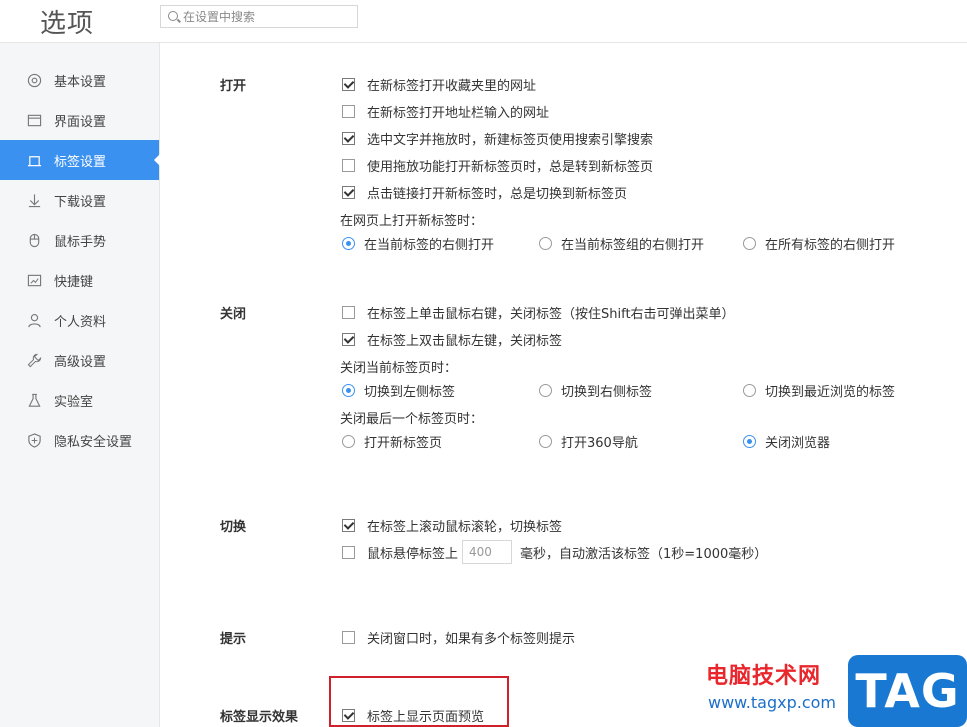  What do you see at coordinates (510, 167) in the screenshot?
I see `option-label: 使用拖放功能打开新标签页时，总是转到新标签页` at bounding box center [510, 167].